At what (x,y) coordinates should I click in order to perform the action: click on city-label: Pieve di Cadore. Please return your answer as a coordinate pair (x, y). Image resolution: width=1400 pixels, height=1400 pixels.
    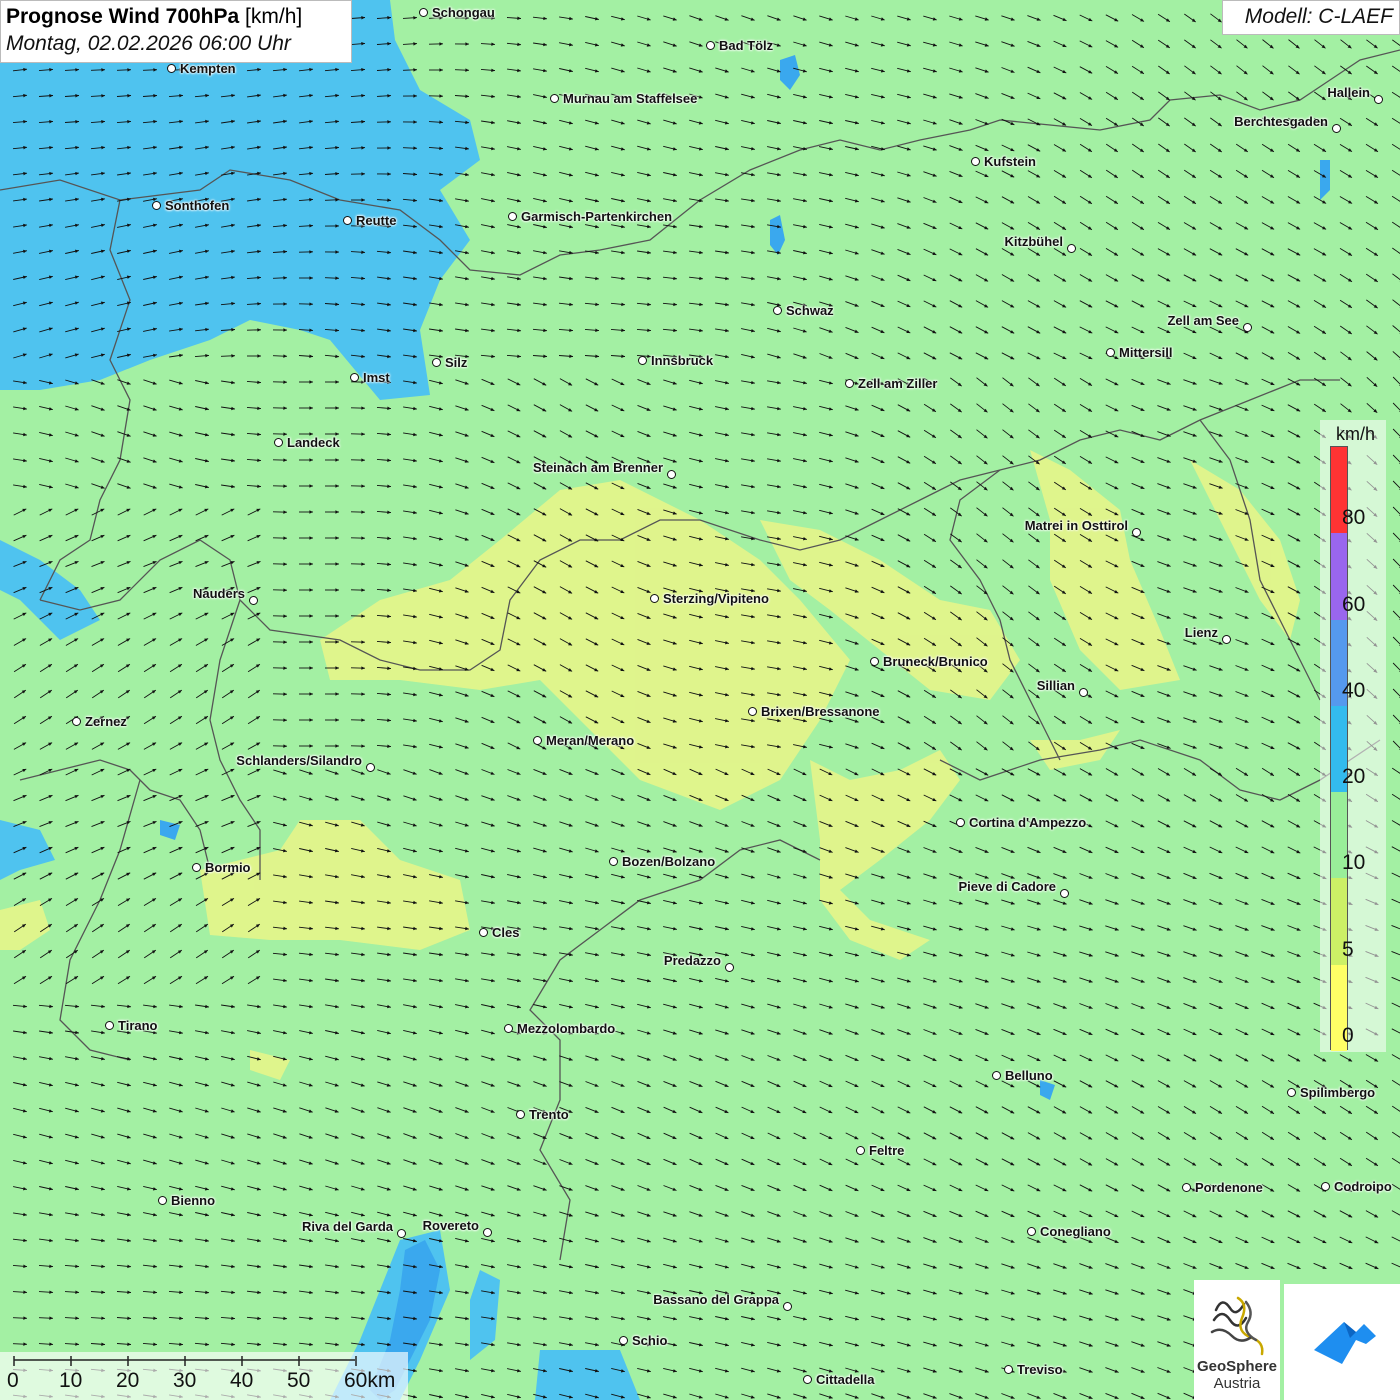
    Looking at the image, I should click on (1013, 889).